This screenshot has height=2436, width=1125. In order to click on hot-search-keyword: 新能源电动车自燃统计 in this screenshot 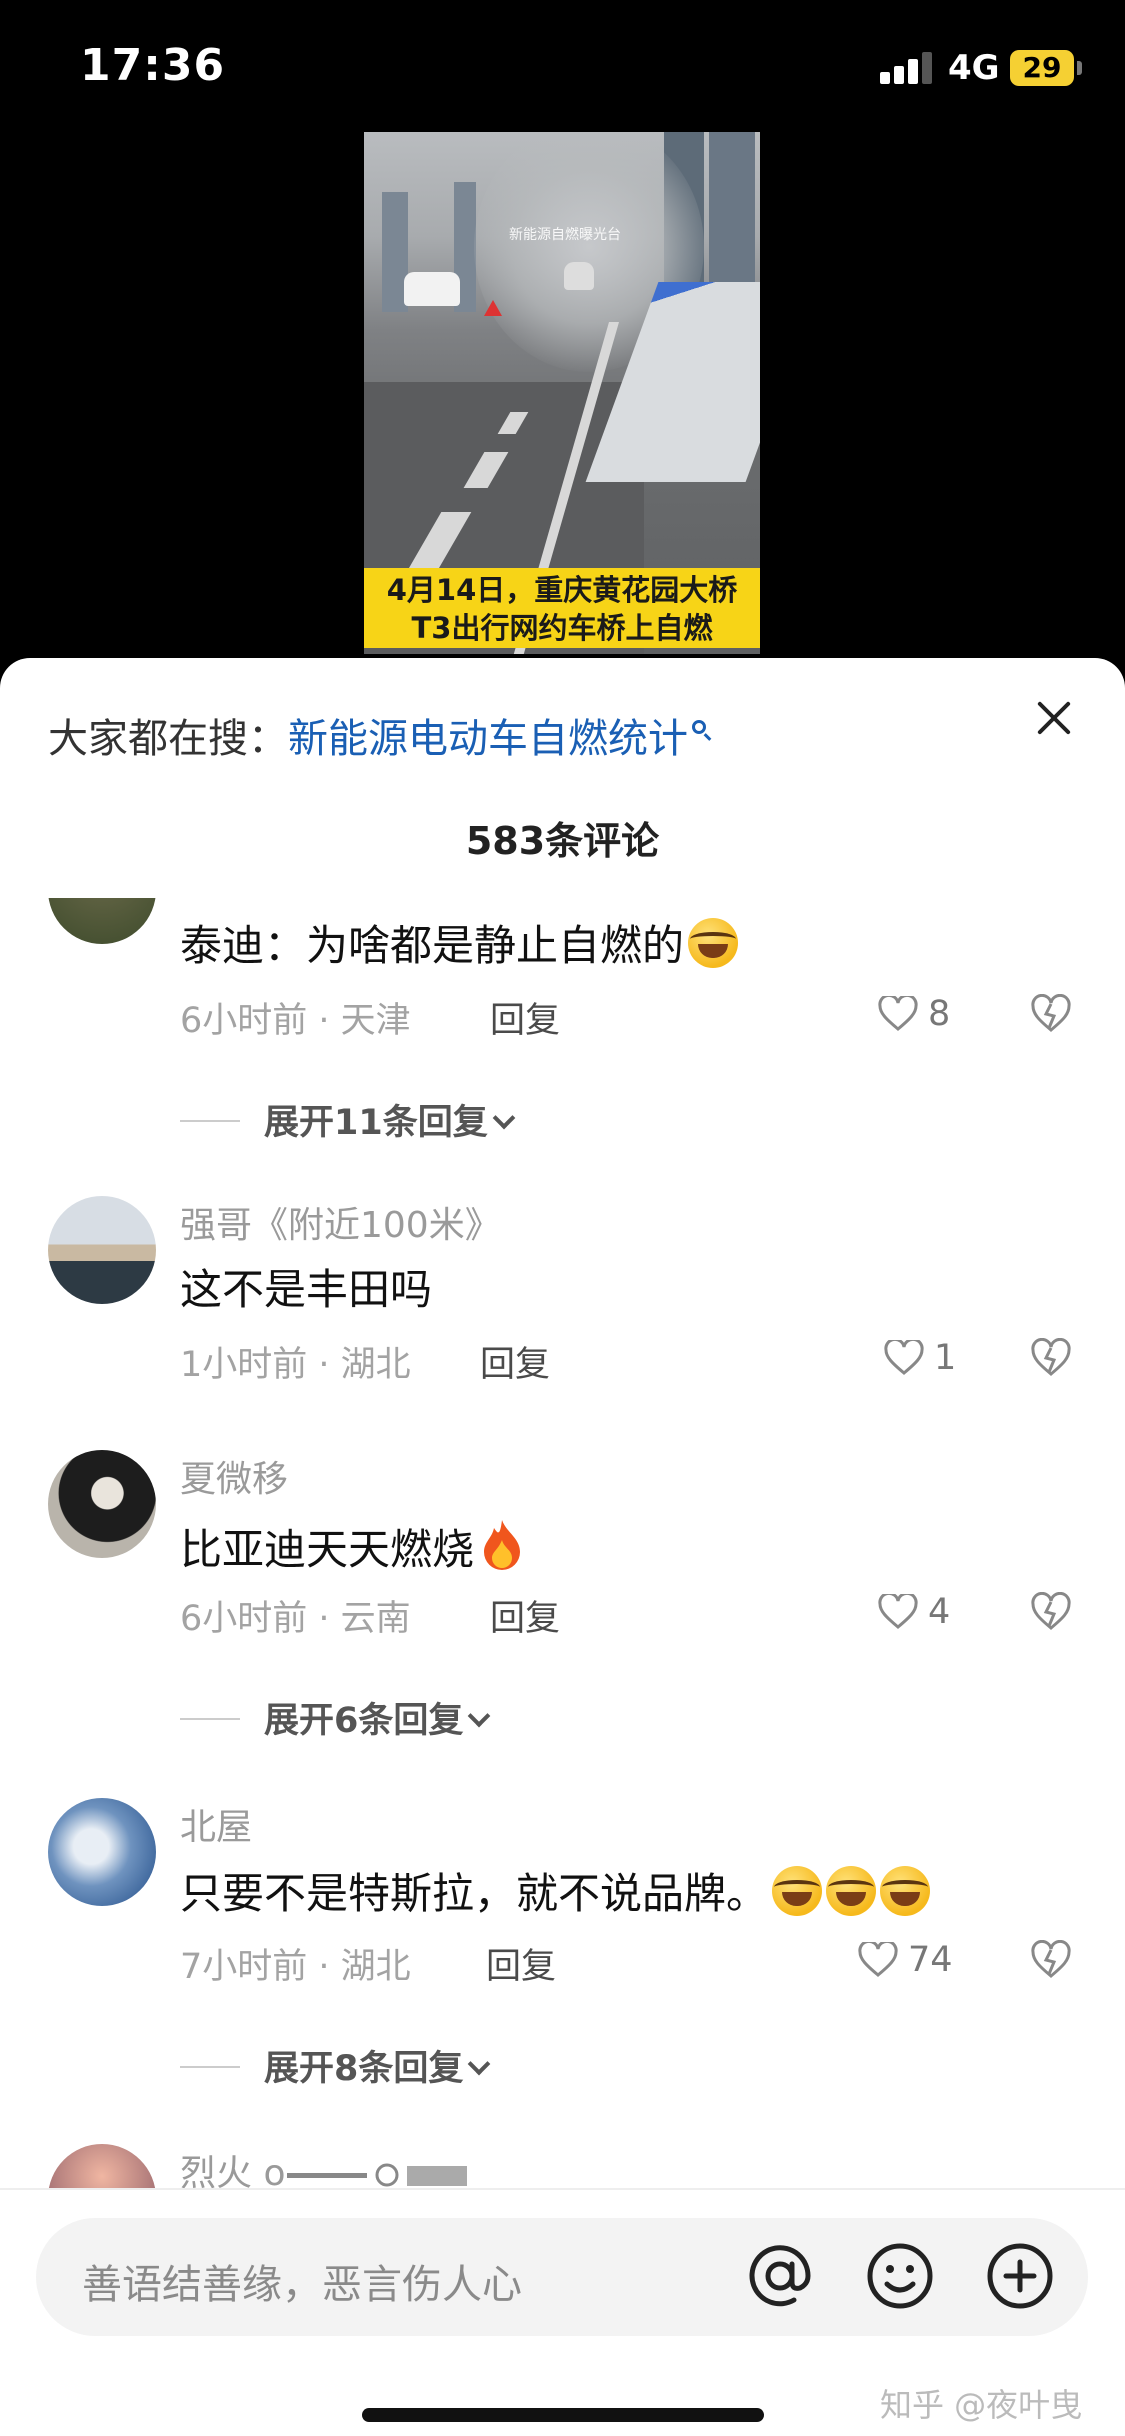, I will do `click(488, 739)`.